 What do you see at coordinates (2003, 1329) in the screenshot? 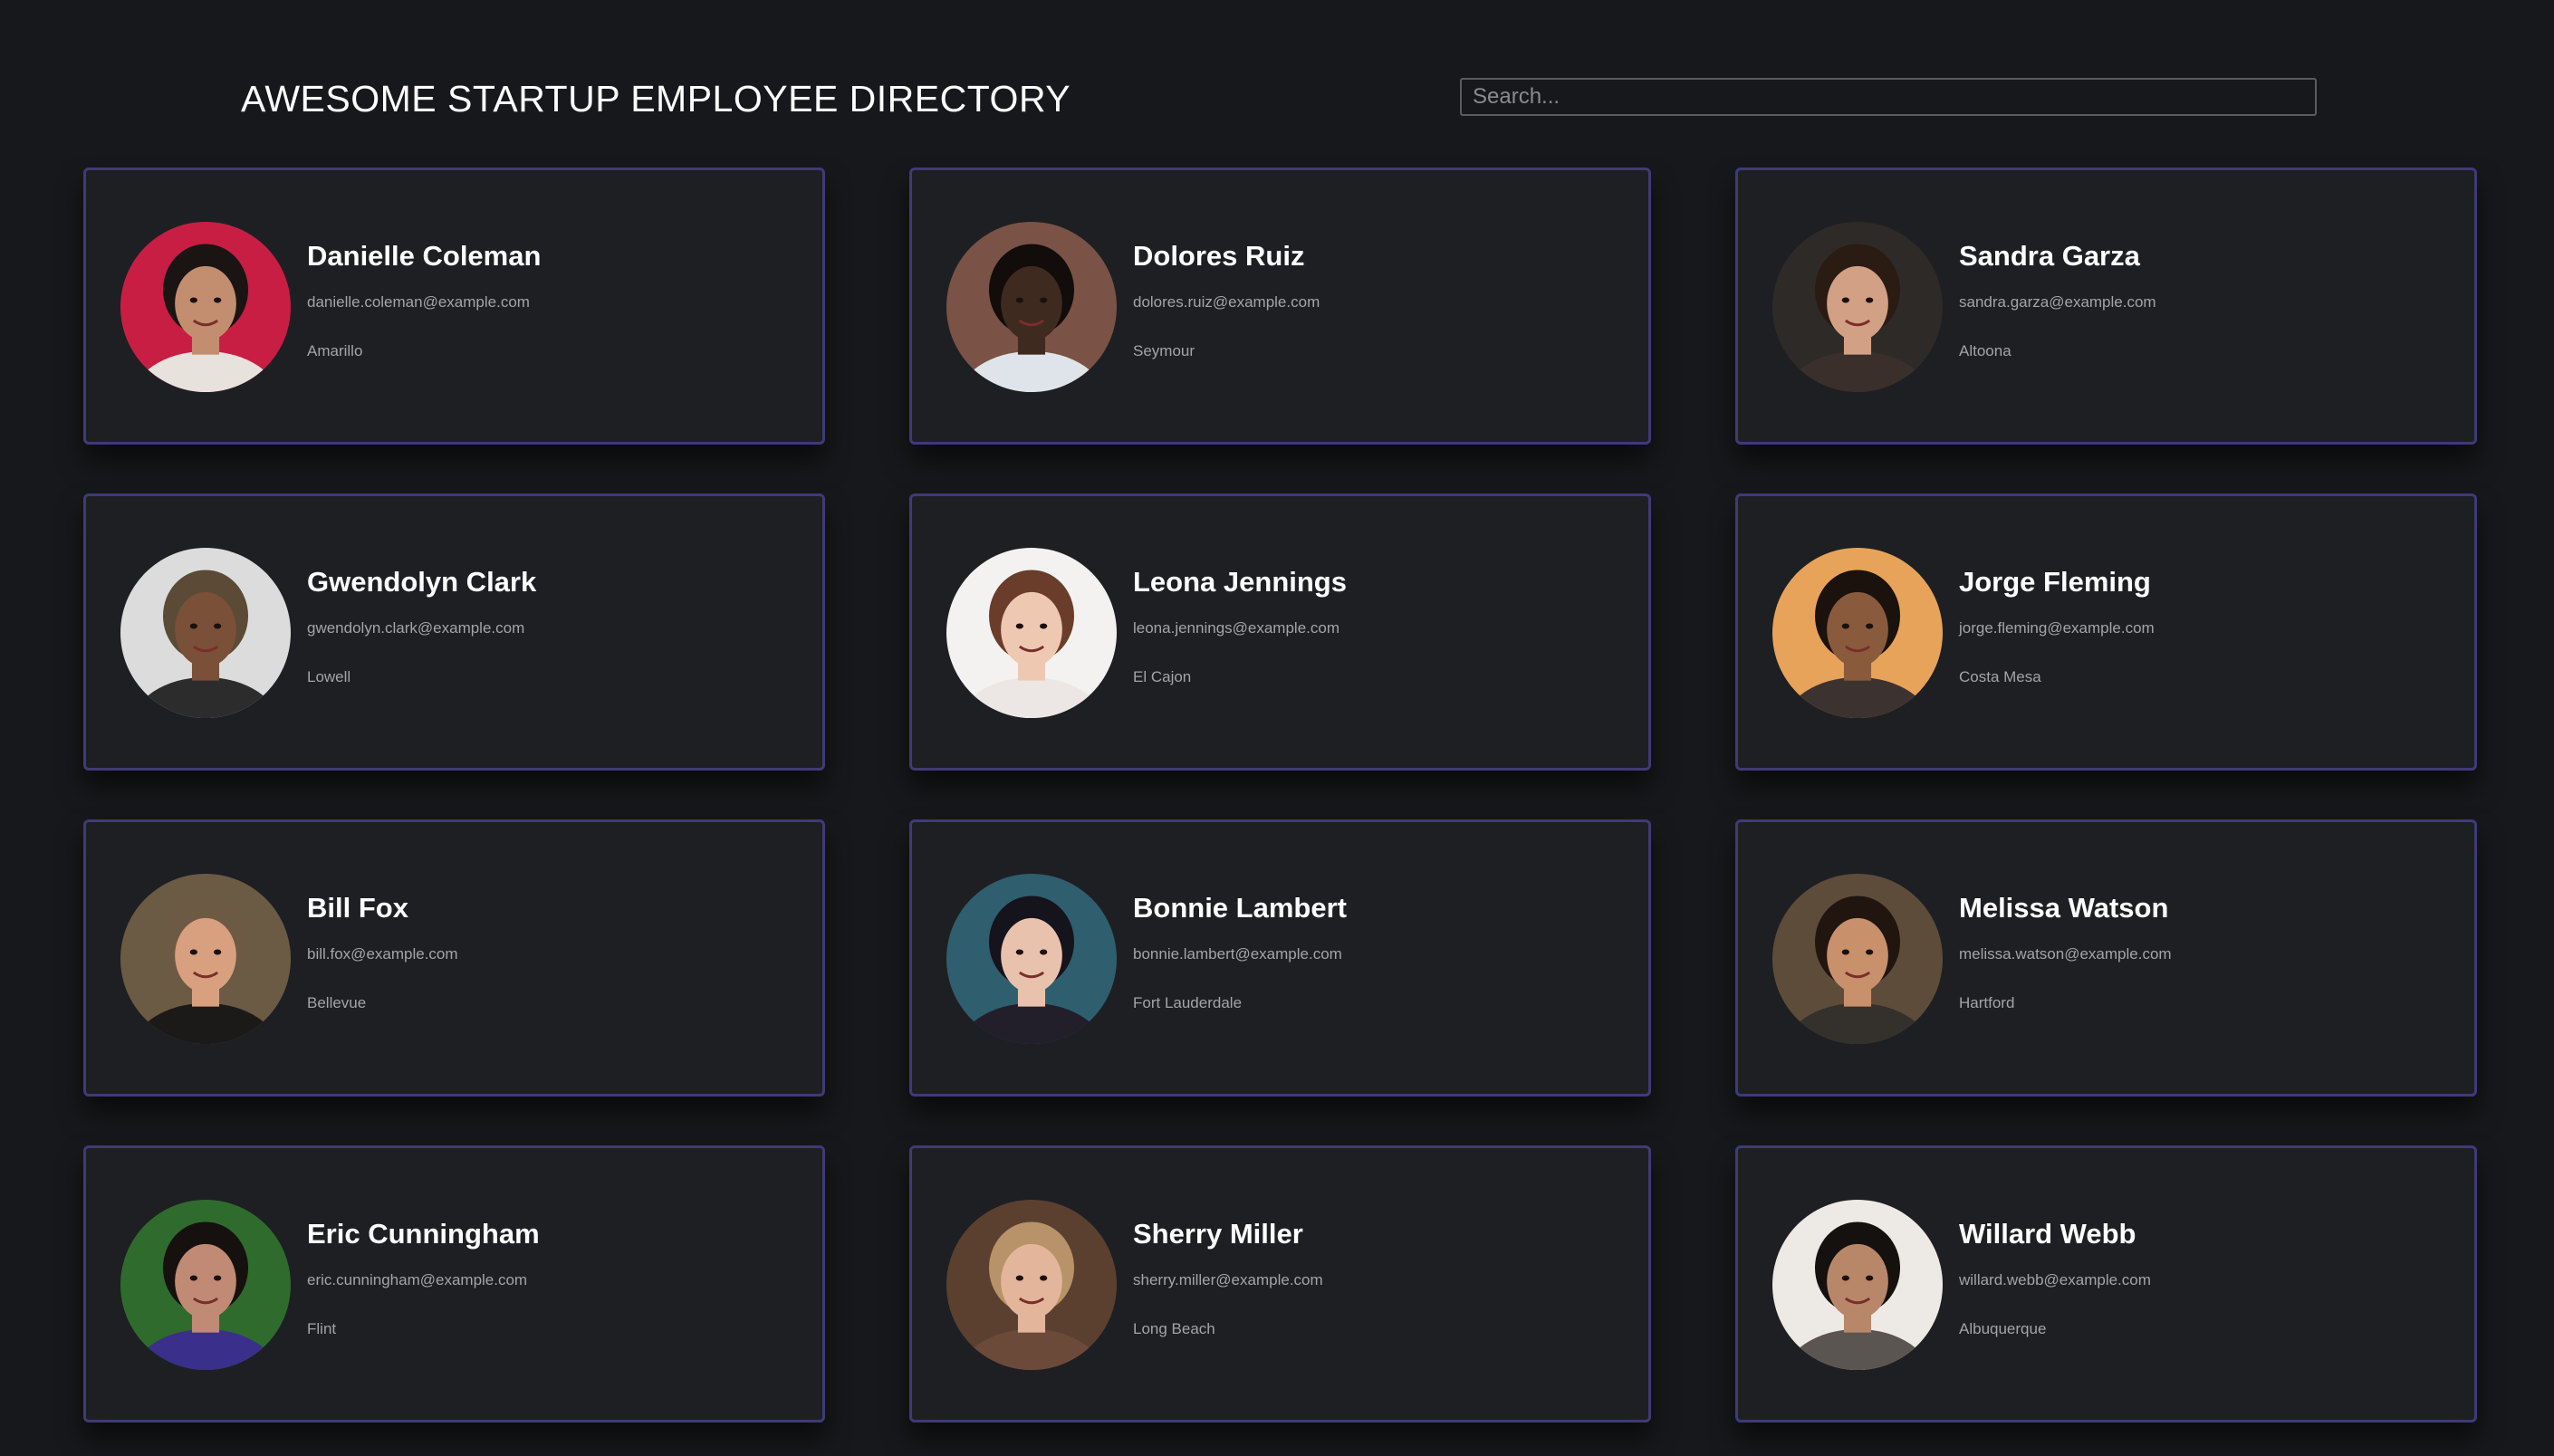
I see `employee-city: Albuquerque` at bounding box center [2003, 1329].